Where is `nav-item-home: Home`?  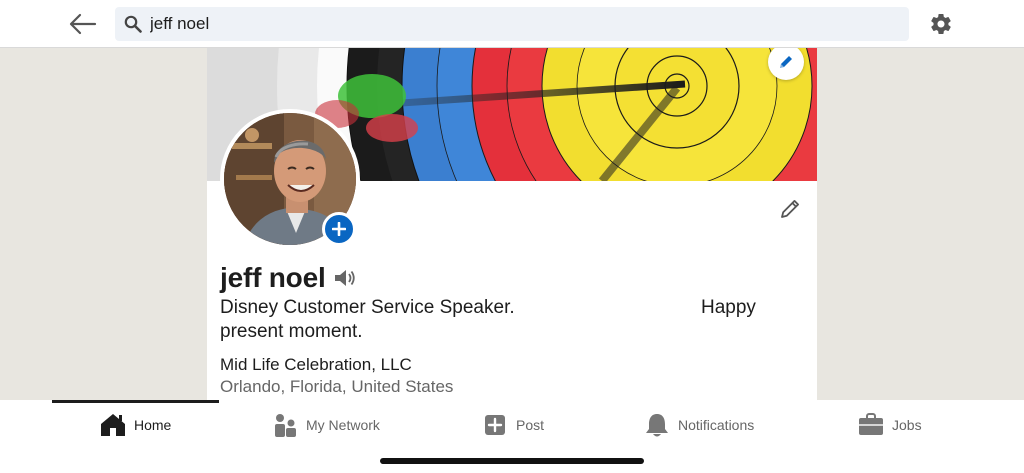
nav-item-home: Home is located at coordinates (135, 425).